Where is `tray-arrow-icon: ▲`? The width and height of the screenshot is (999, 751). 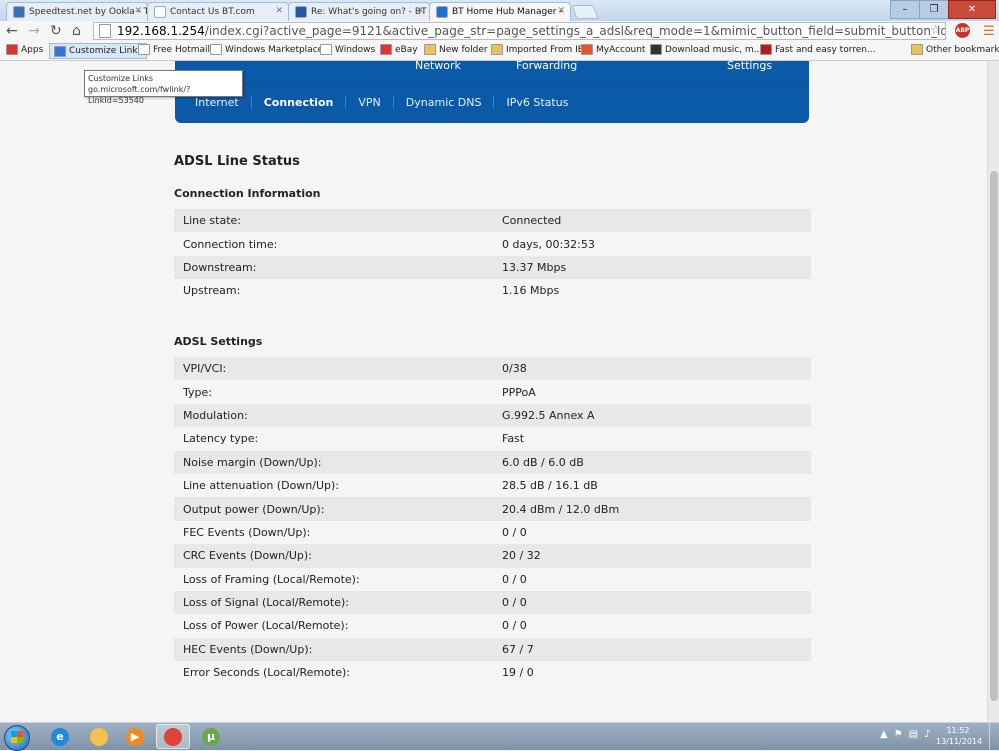 tray-arrow-icon: ▲ is located at coordinates (884, 734).